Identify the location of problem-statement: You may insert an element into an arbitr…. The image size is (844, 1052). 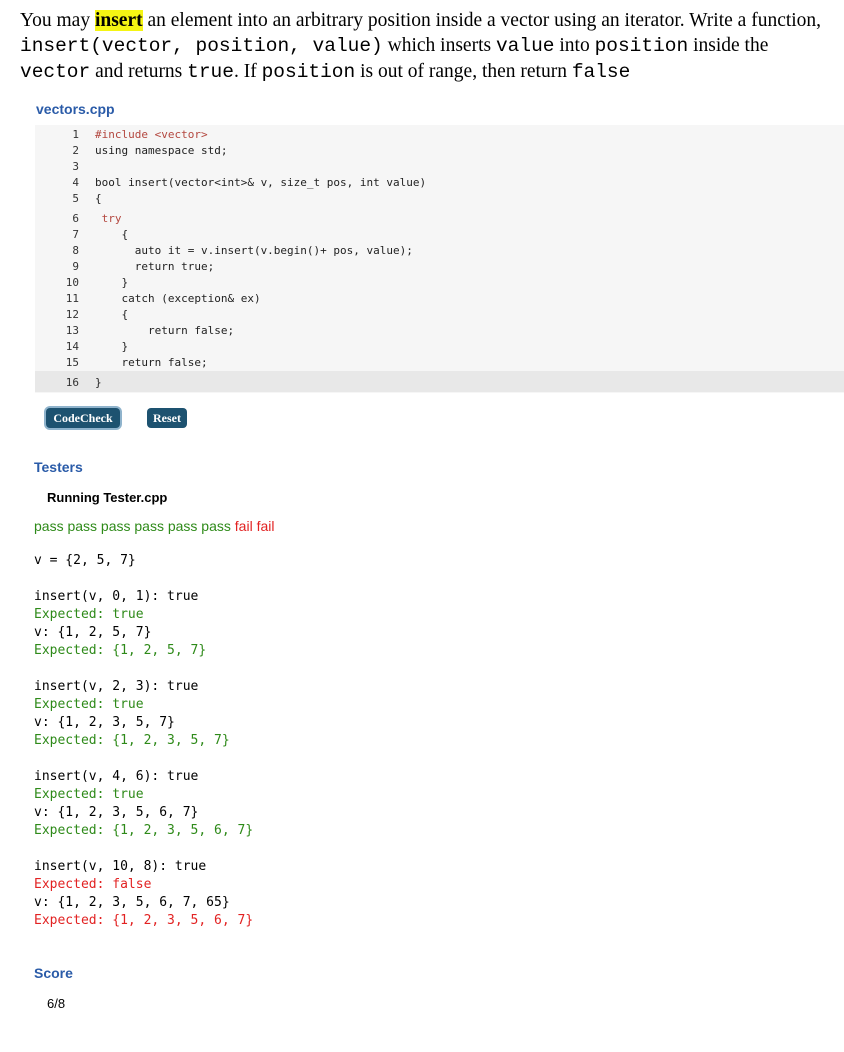
(421, 46).